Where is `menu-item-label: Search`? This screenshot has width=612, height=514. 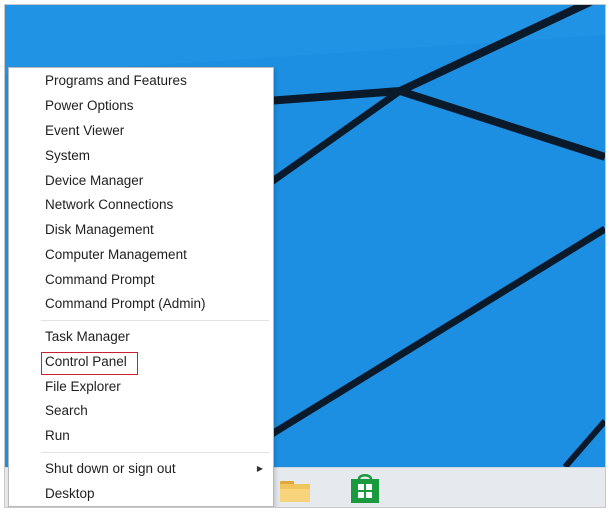 menu-item-label: Search is located at coordinates (66, 410).